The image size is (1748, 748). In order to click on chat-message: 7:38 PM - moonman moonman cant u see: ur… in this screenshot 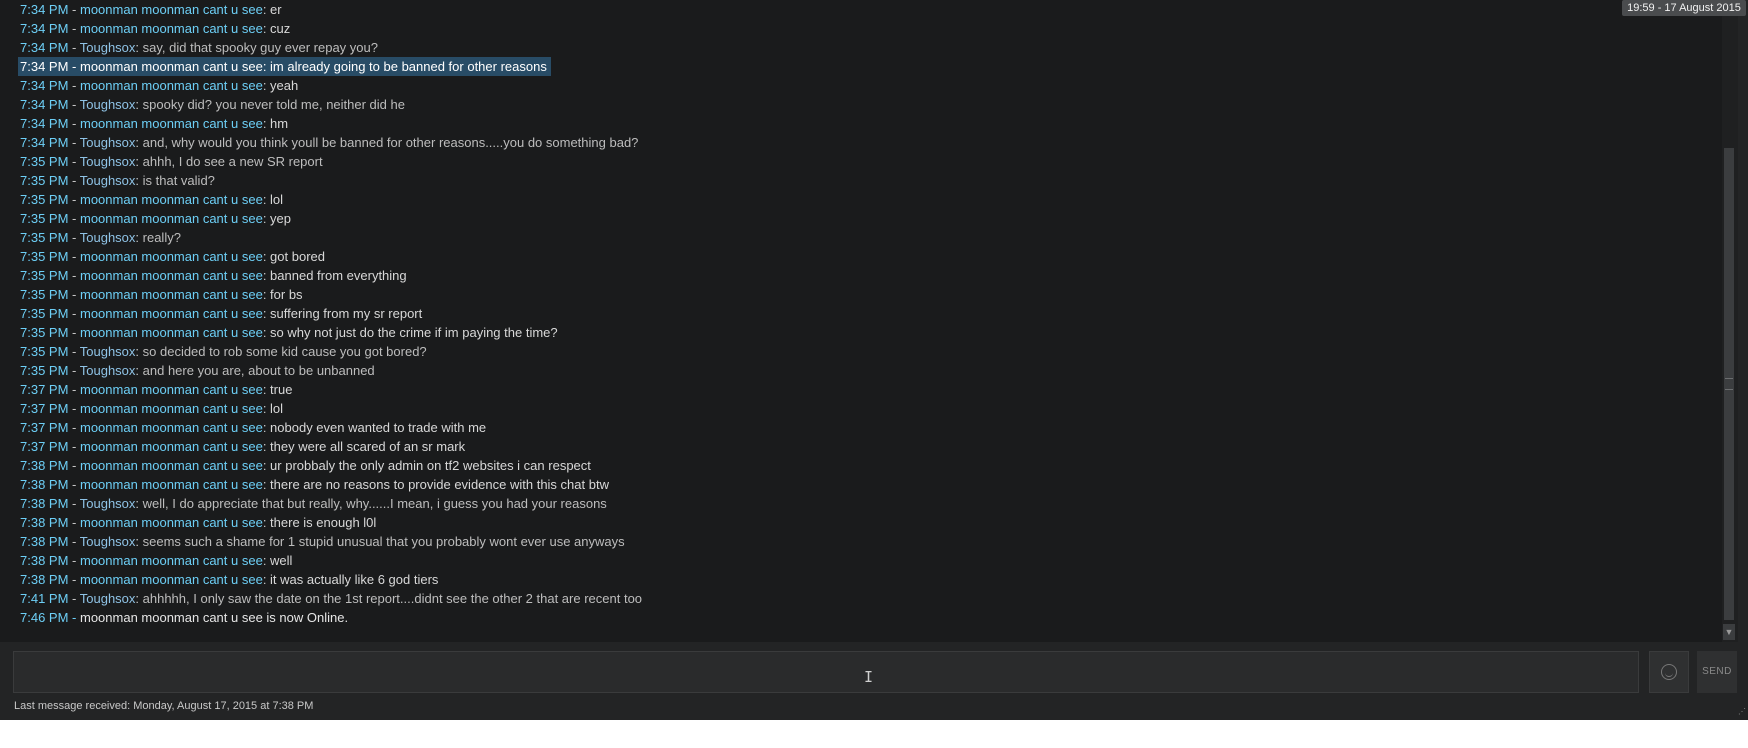, I will do `click(871, 465)`.